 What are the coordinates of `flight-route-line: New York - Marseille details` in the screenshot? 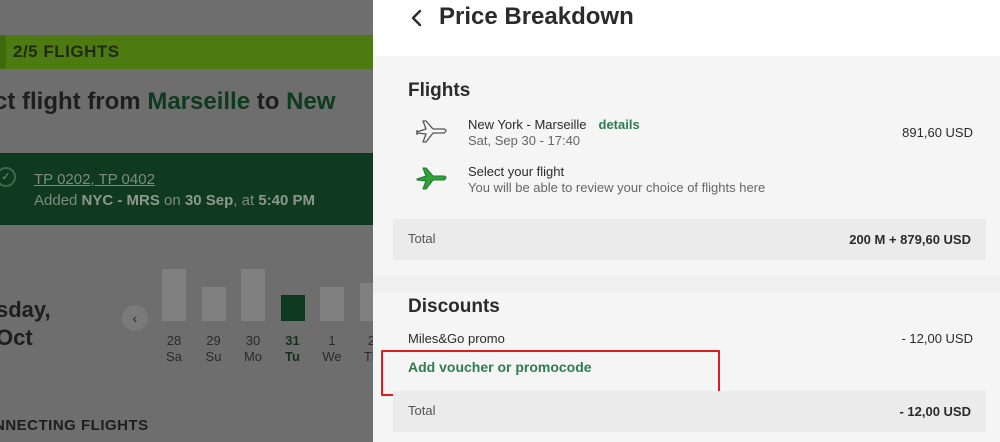 It's located at (554, 125).